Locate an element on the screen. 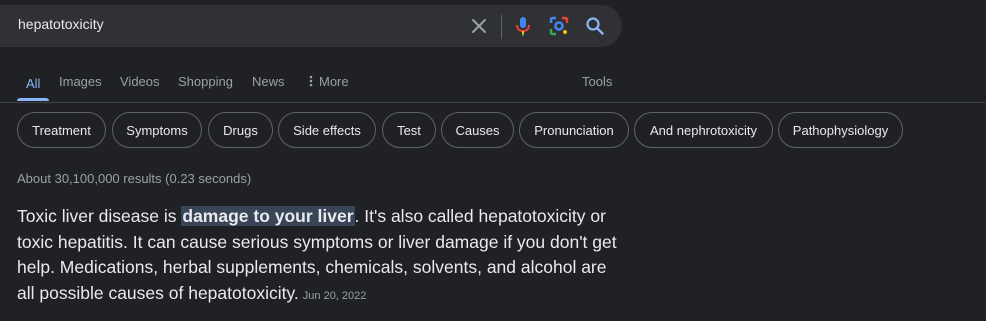  snippet-highlight: damage to your liver is located at coordinates (268, 216).